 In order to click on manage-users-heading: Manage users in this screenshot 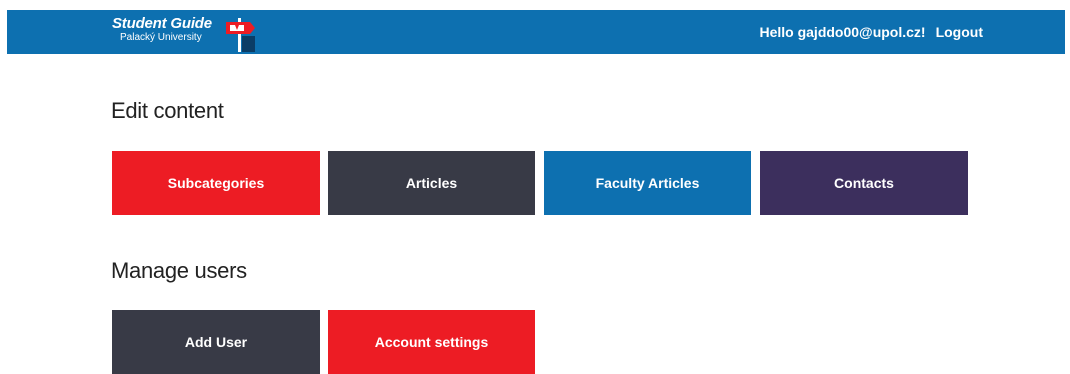, I will do `click(179, 270)`.